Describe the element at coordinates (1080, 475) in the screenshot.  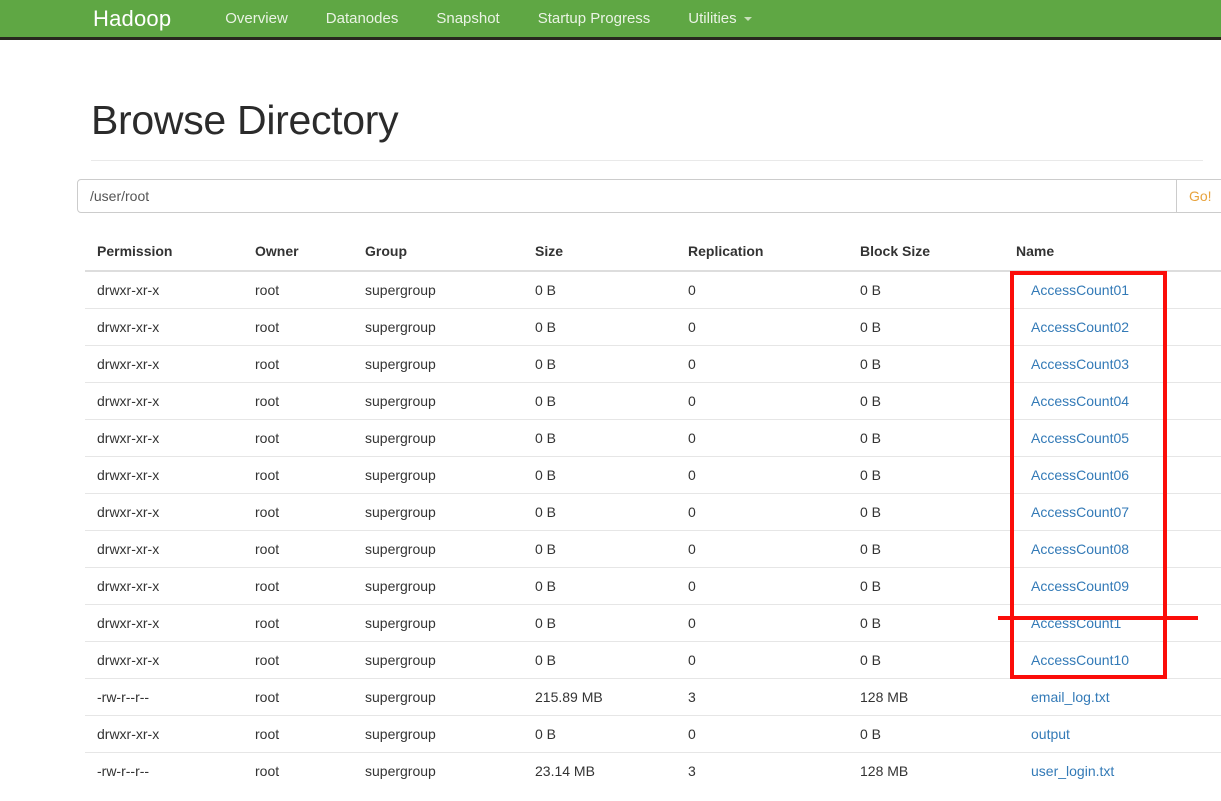
I see `file-link: AccessCount06` at that location.